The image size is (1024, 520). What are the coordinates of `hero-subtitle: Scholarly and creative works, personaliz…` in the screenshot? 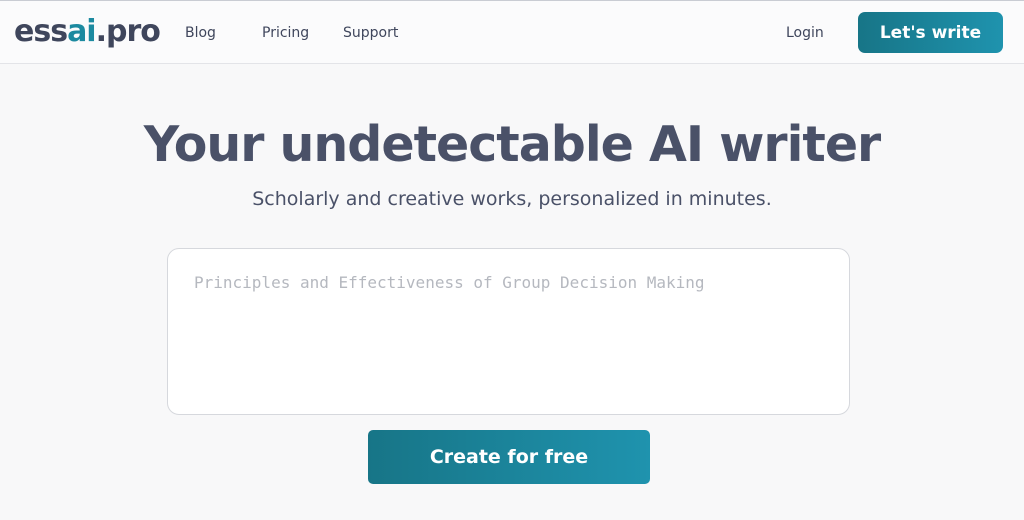 It's located at (512, 199).